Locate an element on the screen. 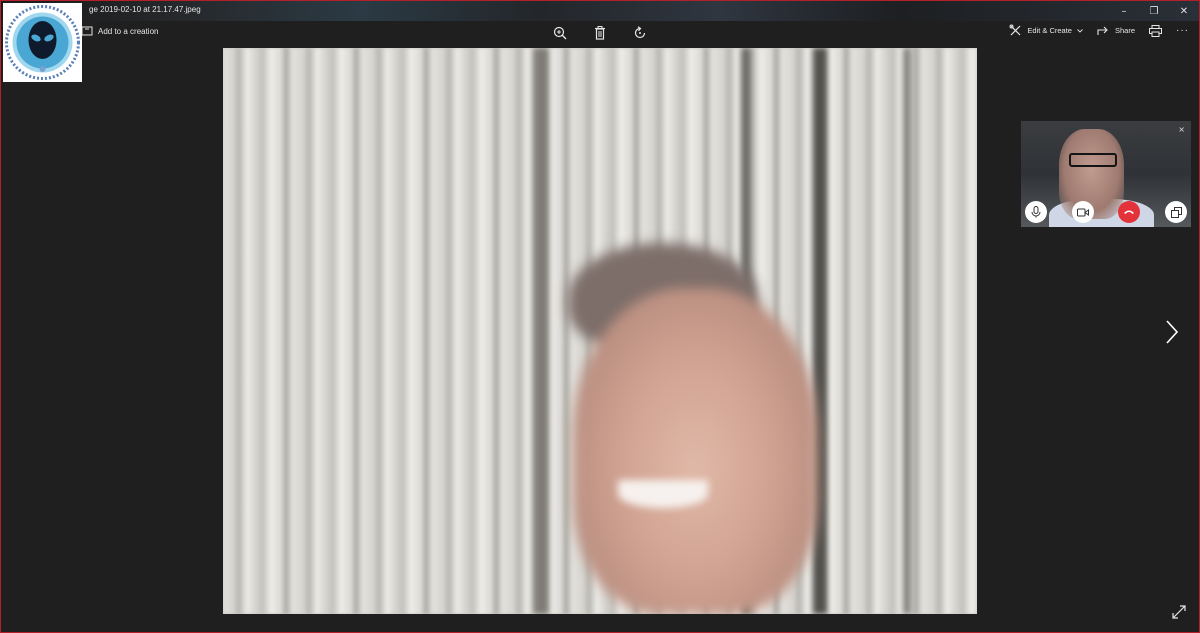 This screenshot has height=633, width=1200. edit-create-label: Edit & Create is located at coordinates (1049, 30).